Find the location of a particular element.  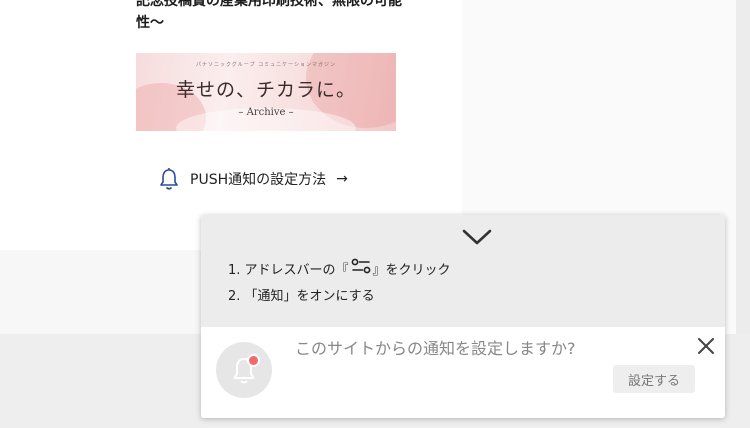

banner-title: 幸せの、チカラに。 is located at coordinates (265, 90).